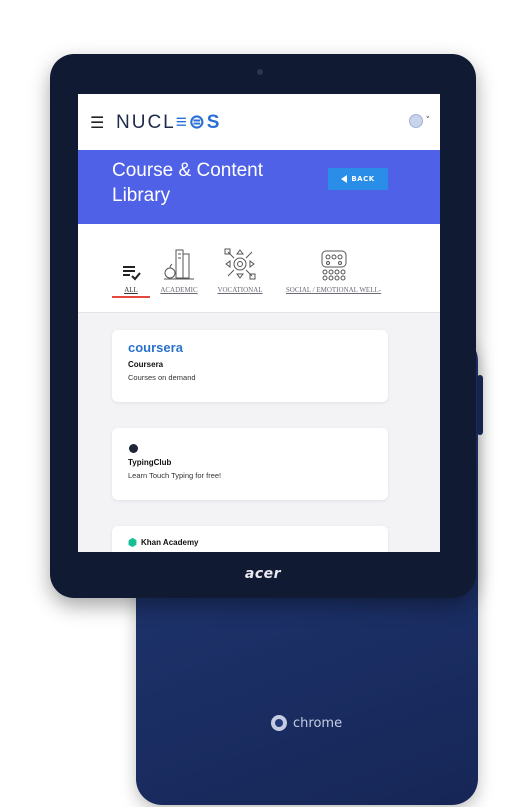 The image size is (514, 807). I want to click on logo-prefix: NUCL, so click(146, 122).